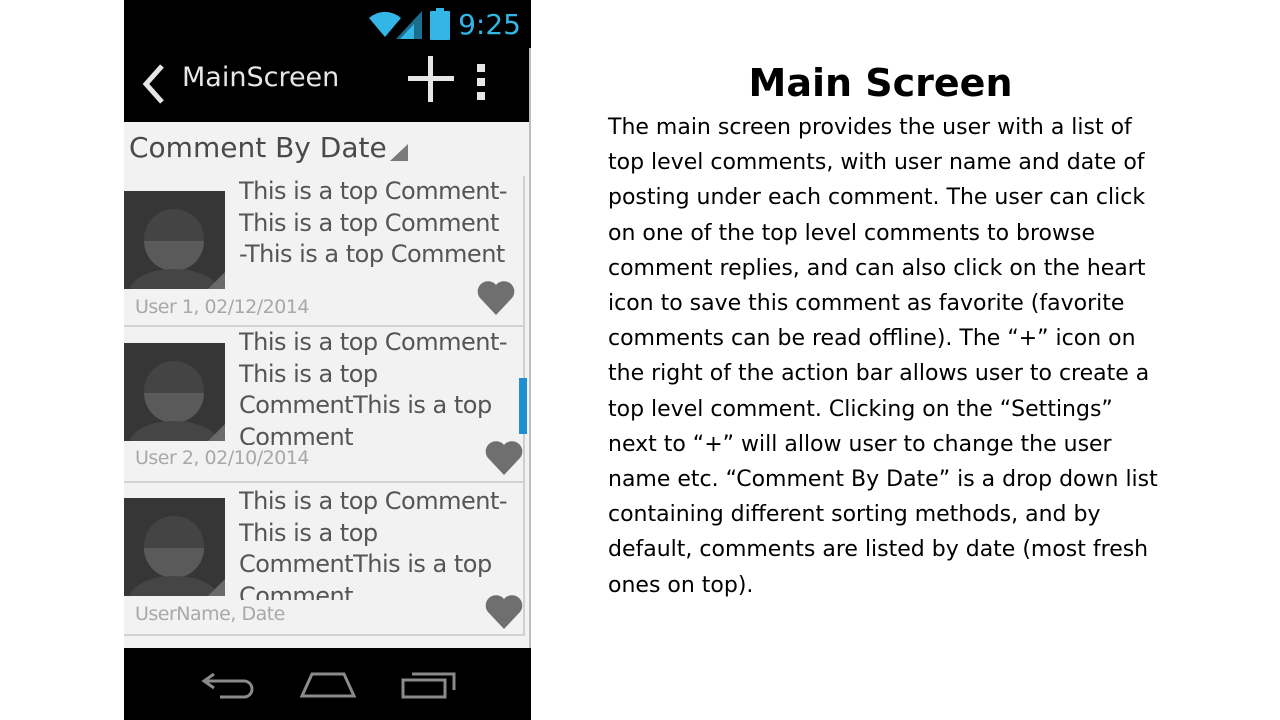  What do you see at coordinates (880, 83) in the screenshot?
I see `description-title: Main Screen` at bounding box center [880, 83].